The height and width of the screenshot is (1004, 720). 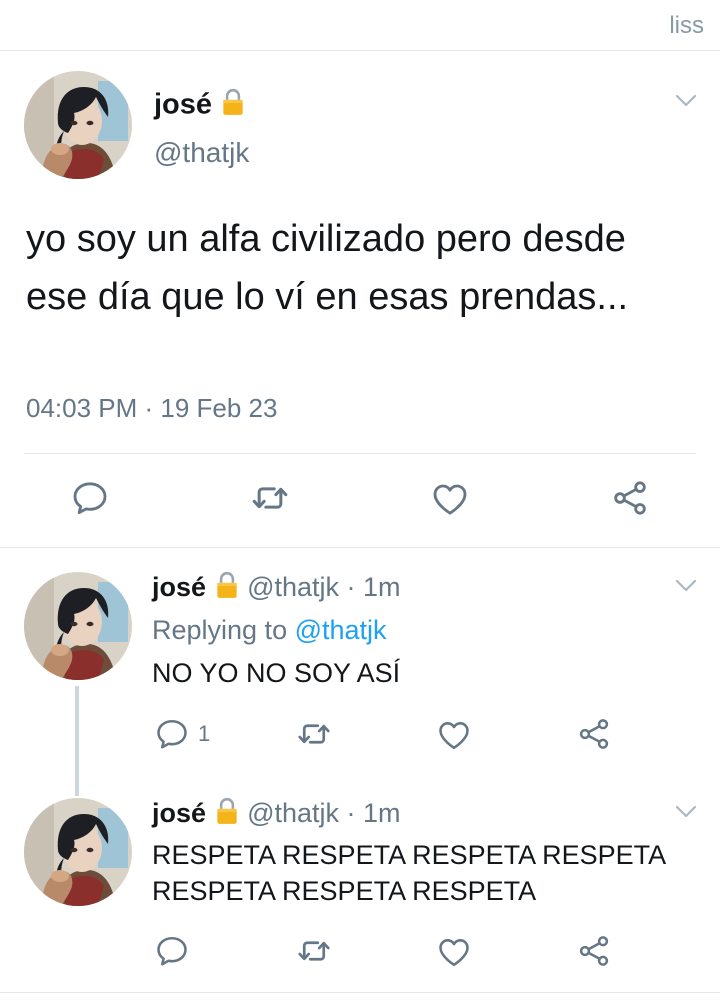 I want to click on replying-to-handle: @thatjk, so click(x=341, y=630).